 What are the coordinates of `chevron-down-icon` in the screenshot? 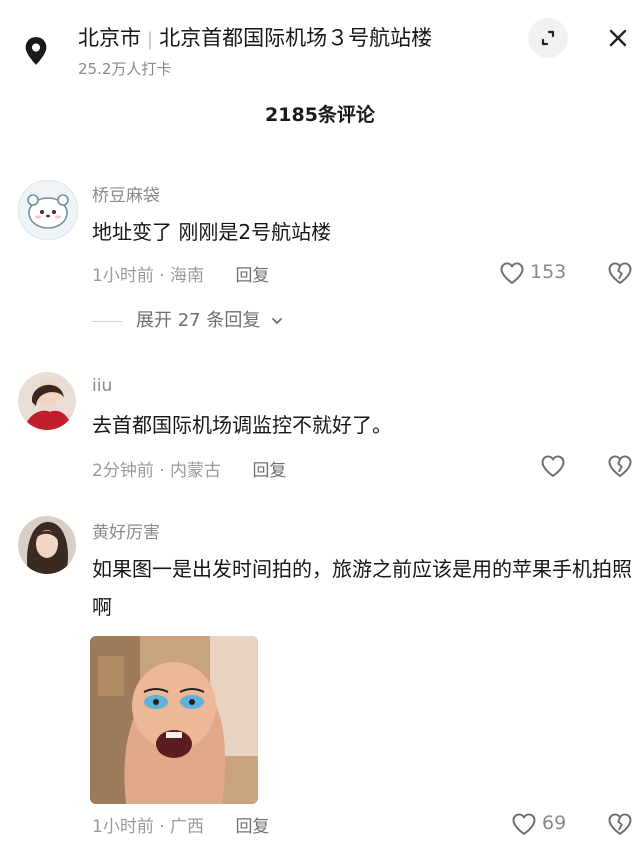 It's located at (277, 321).